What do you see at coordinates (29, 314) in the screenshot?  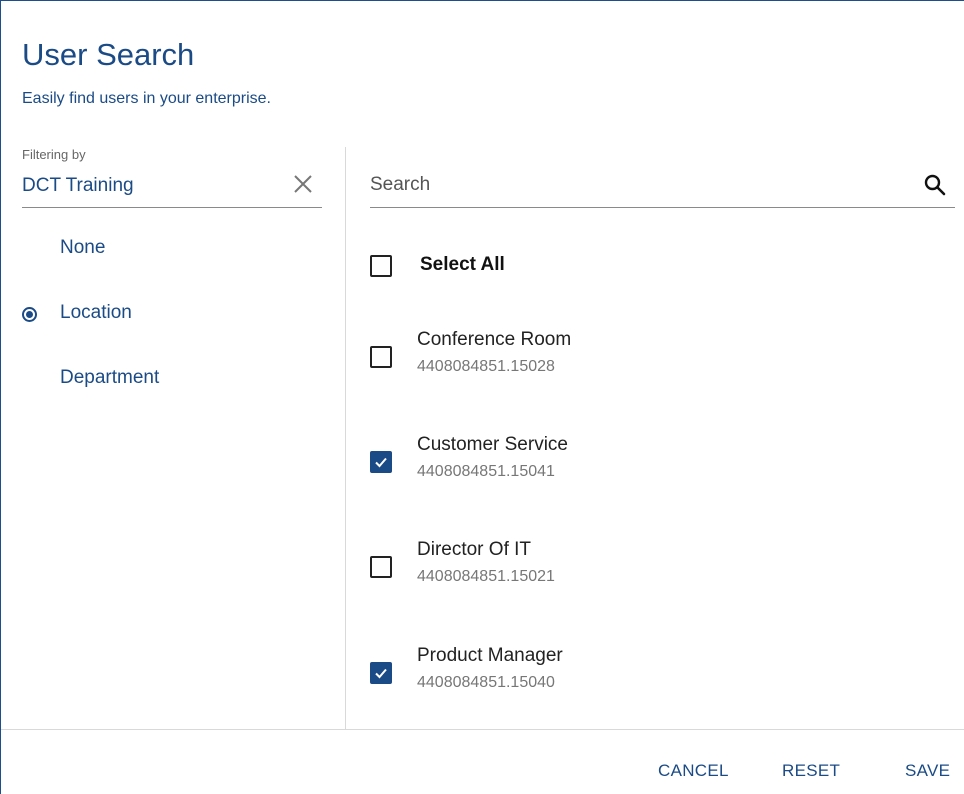 I see `radio-selected-icon` at bounding box center [29, 314].